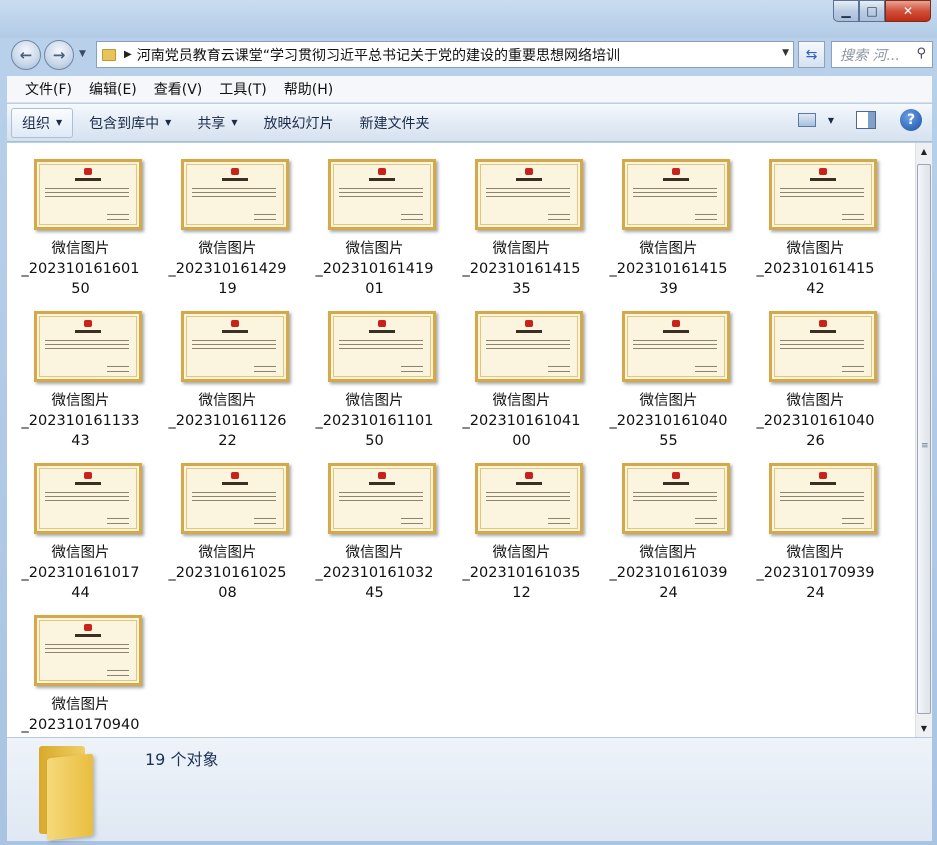  What do you see at coordinates (80, 674) in the screenshot?
I see `file-item: 微信图片 _202310170940` at bounding box center [80, 674].